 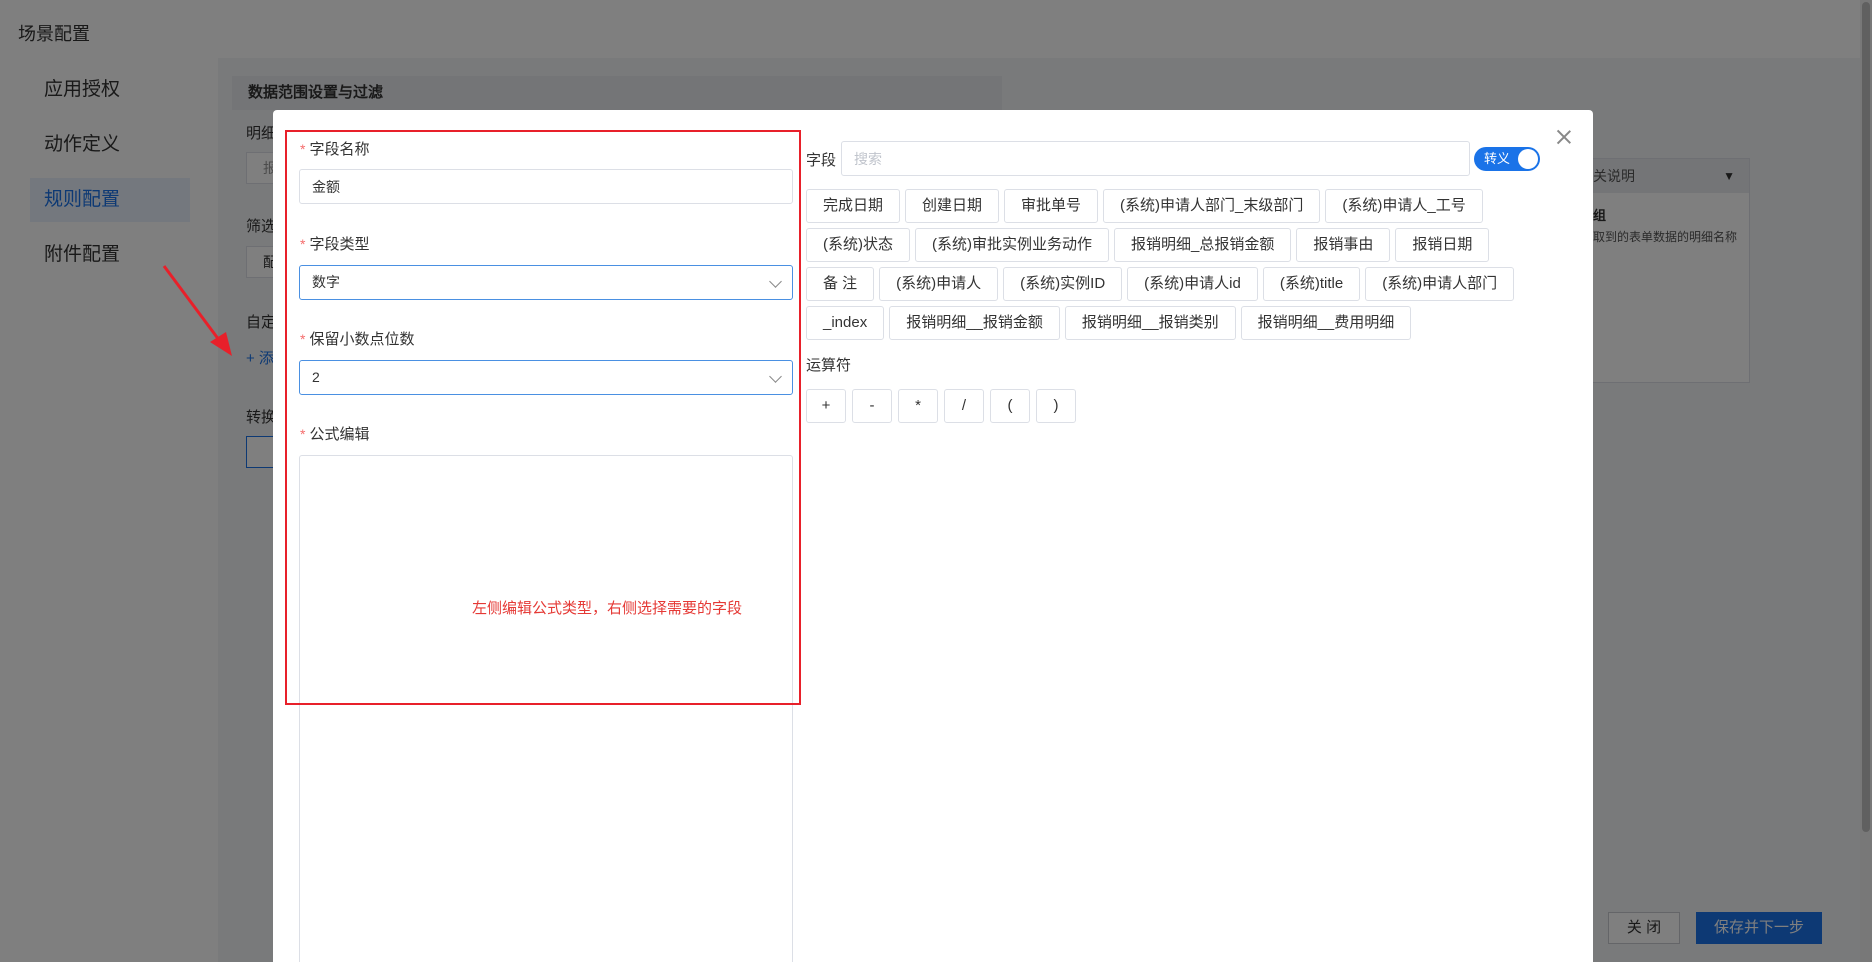 I want to click on chip-row: _index 报销明细__报销金额 报销明细__报销类别 报销明细__费用明细, so click(x=1176, y=323).